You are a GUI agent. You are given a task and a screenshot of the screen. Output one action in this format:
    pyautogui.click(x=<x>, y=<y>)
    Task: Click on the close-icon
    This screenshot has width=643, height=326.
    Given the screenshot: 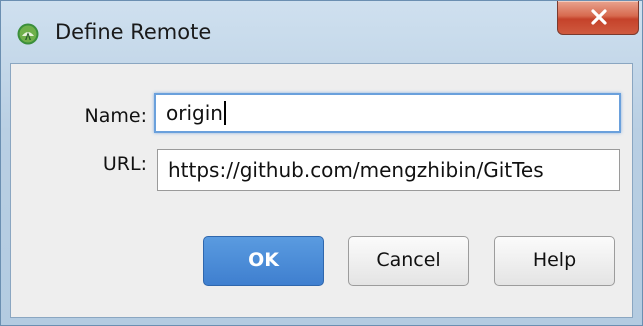 What is the action you would take?
    pyautogui.click(x=599, y=17)
    